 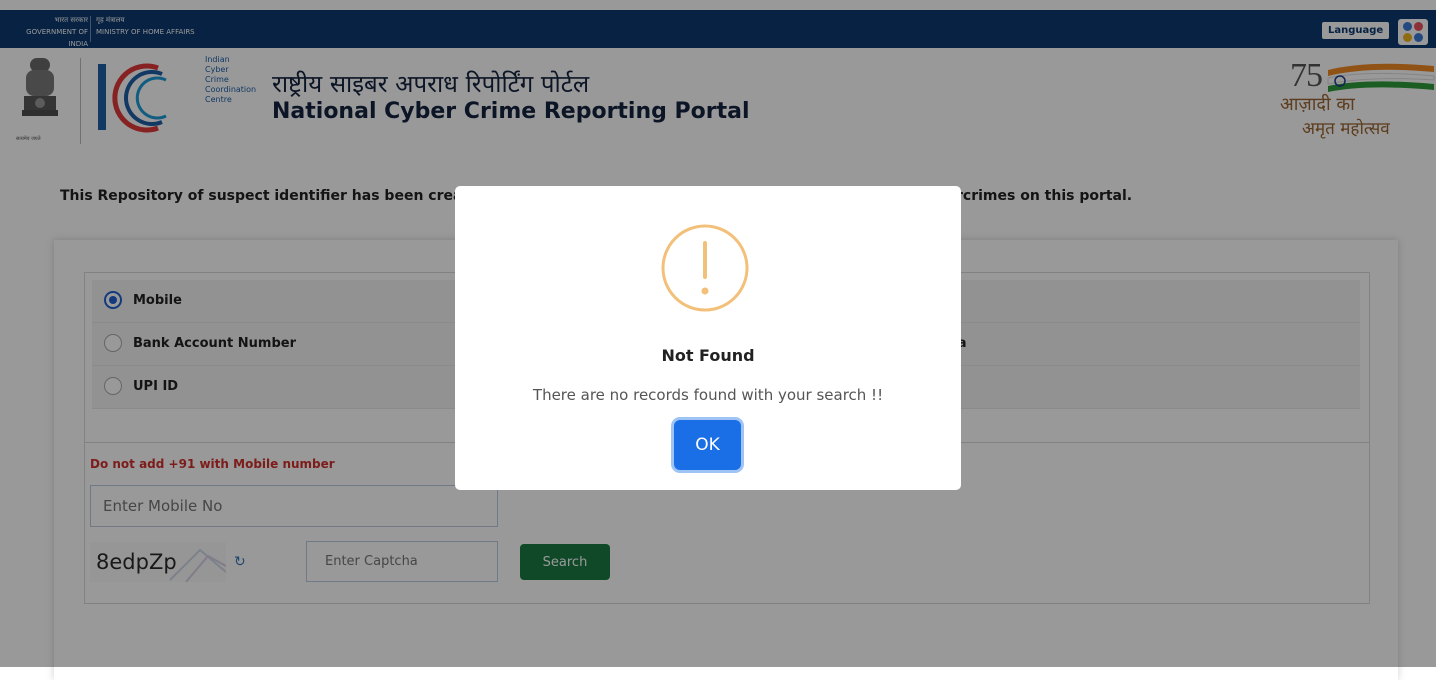 I want to click on dialog-title: Not Found, so click(x=708, y=355).